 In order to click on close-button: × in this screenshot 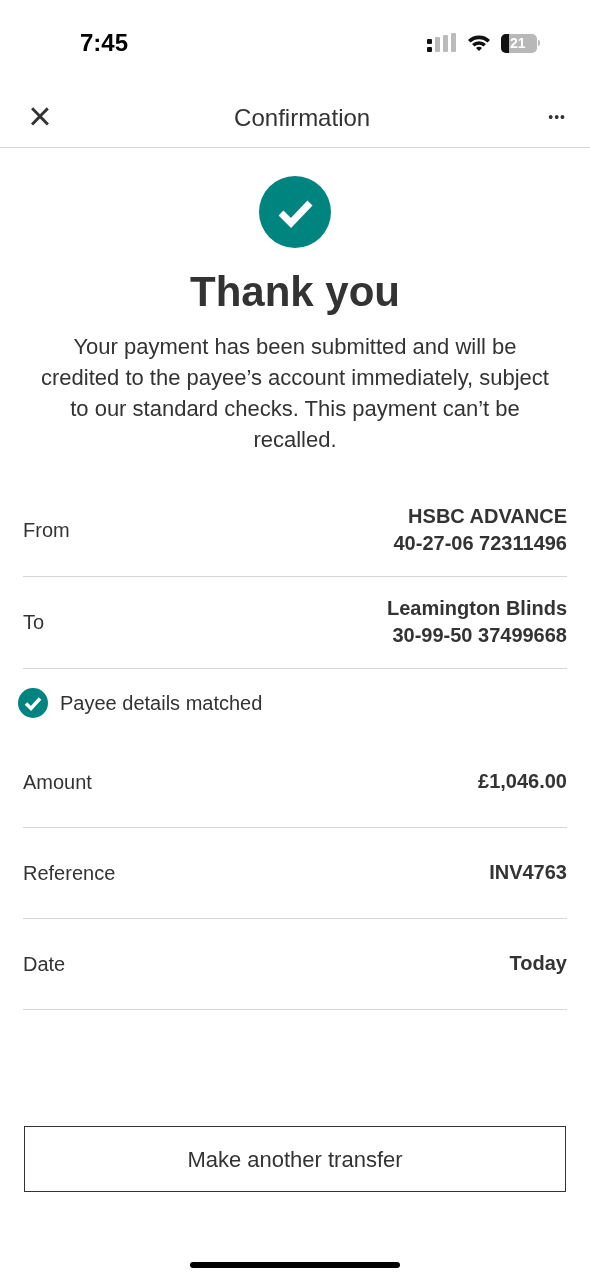, I will do `click(40, 115)`.